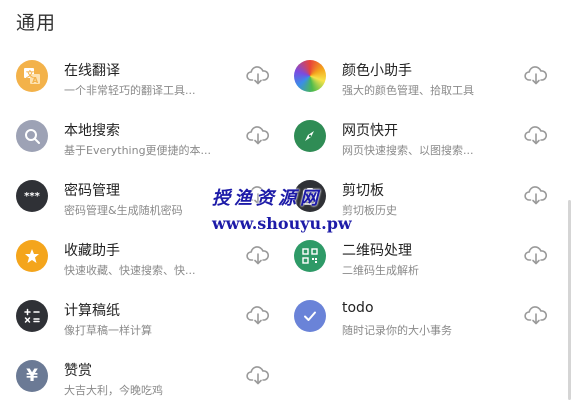 Image resolution: width=573 pixels, height=420 pixels. What do you see at coordinates (36, 23) in the screenshot?
I see `section-title: 通用` at bounding box center [36, 23].